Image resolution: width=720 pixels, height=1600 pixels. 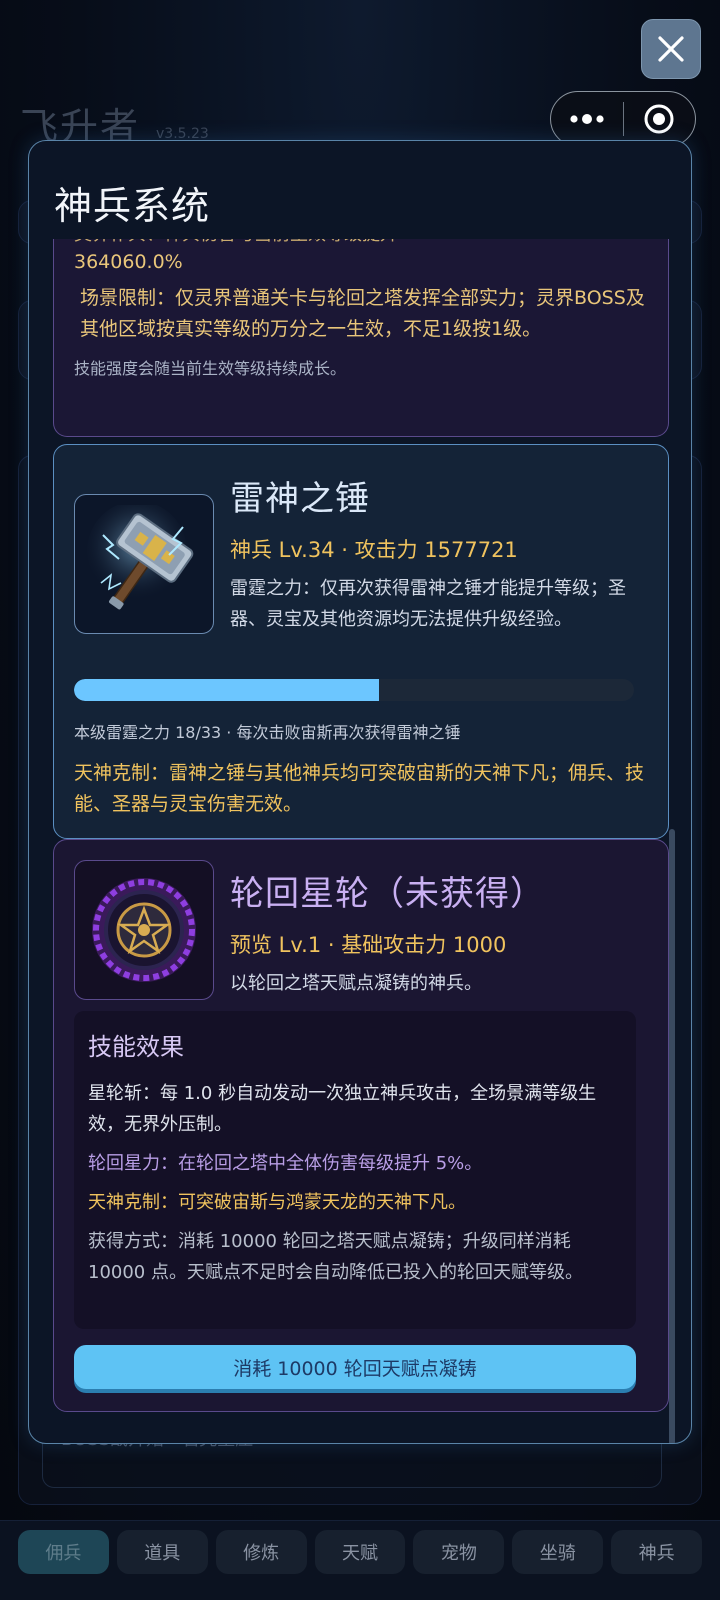 What do you see at coordinates (162, 1552) in the screenshot?
I see `nav-tab-items: 道具` at bounding box center [162, 1552].